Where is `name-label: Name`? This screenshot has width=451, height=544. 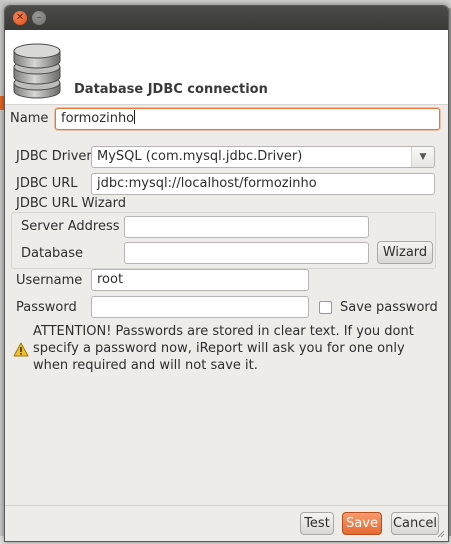
name-label: Name is located at coordinates (29, 118).